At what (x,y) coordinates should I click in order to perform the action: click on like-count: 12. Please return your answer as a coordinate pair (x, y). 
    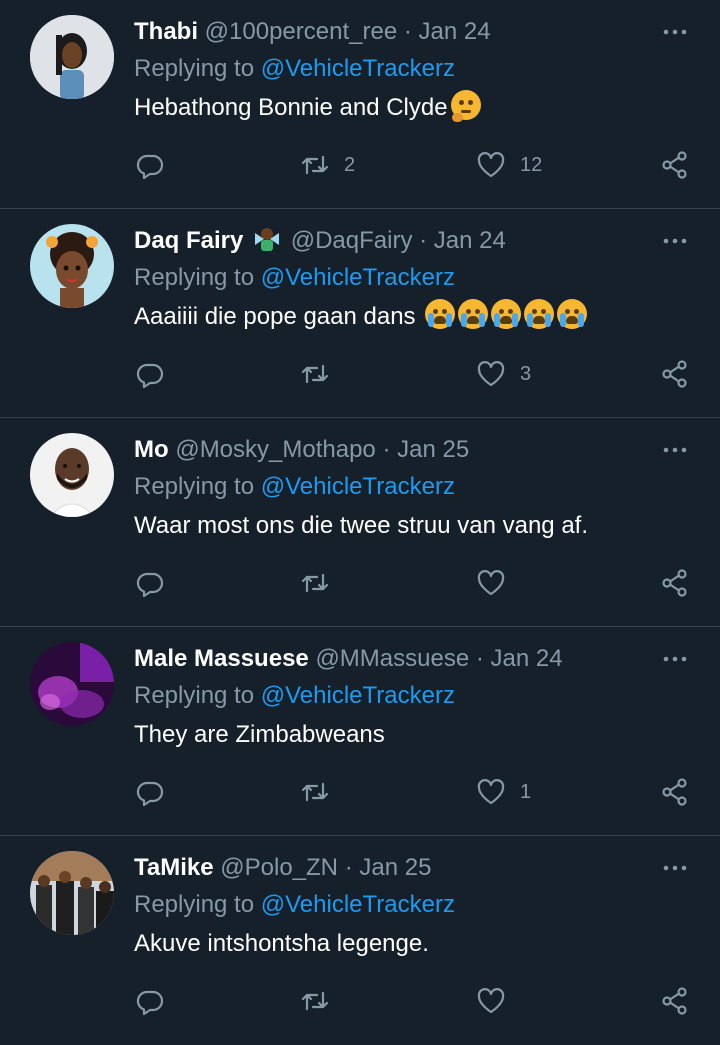
    Looking at the image, I should click on (531, 164).